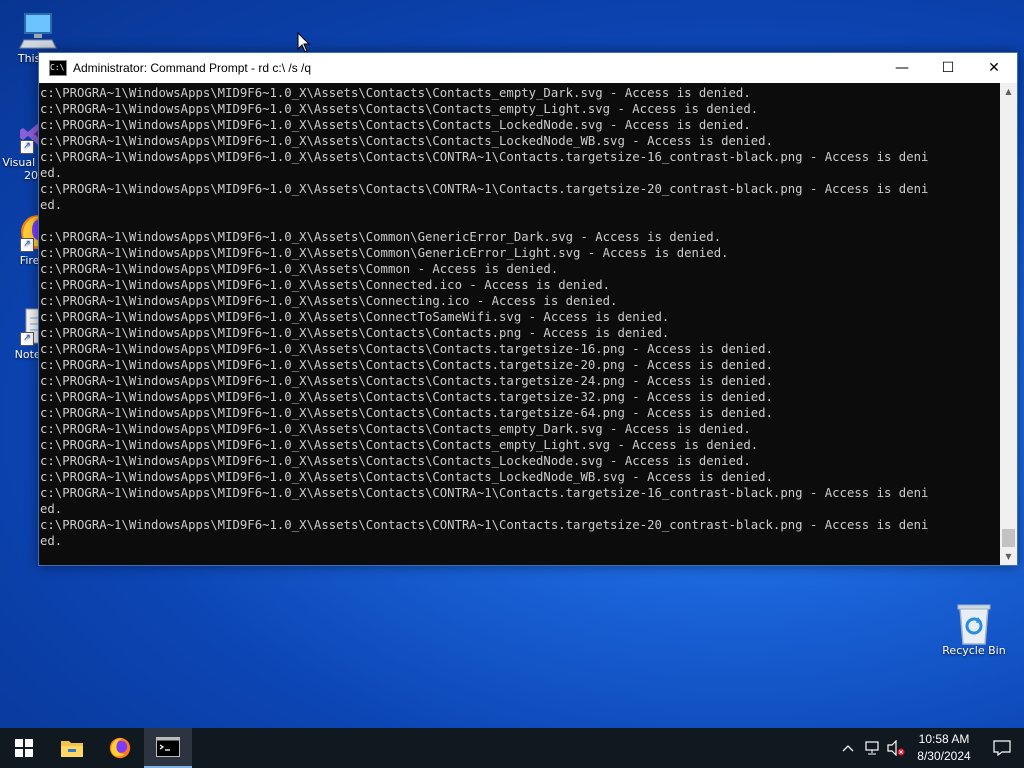 The height and width of the screenshot is (768, 1024). I want to click on network-icon, so click(872, 748).